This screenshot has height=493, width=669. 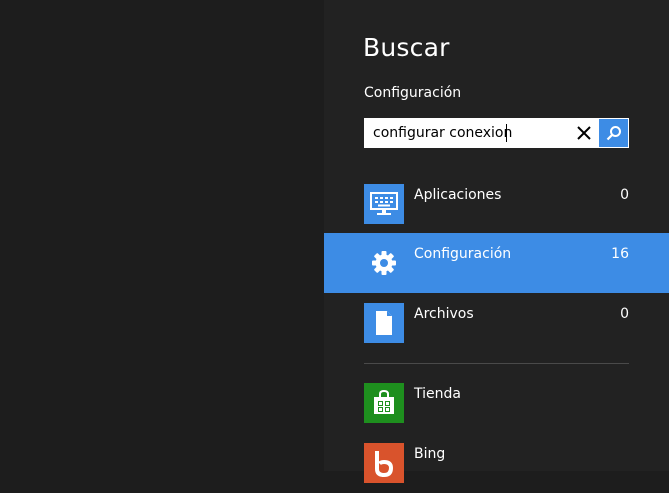 I want to click on close-icon, so click(x=584, y=133).